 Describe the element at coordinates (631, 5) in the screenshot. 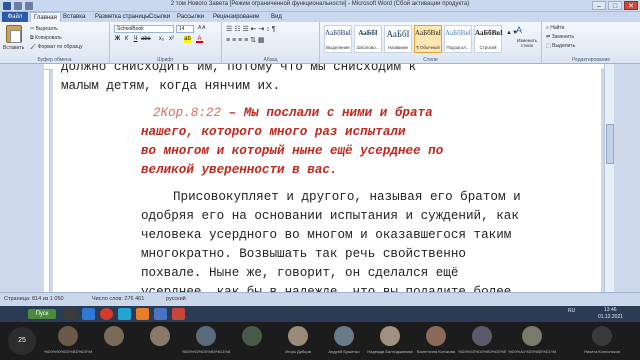

I see `close-button: ✕` at that location.